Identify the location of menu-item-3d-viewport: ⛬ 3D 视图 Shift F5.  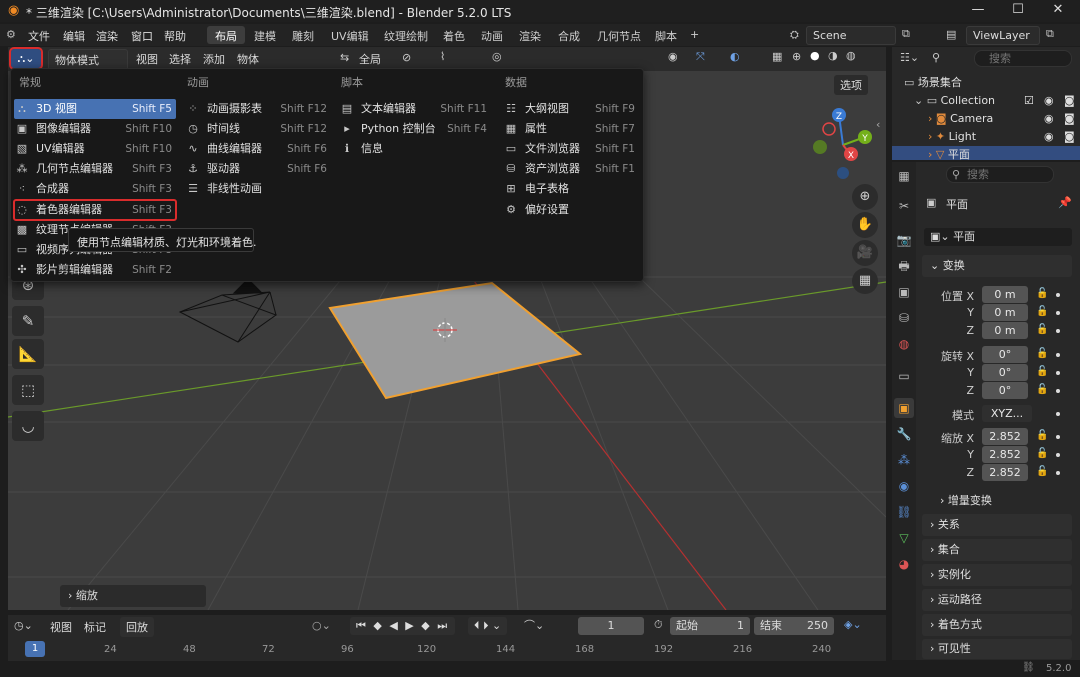
(95, 109).